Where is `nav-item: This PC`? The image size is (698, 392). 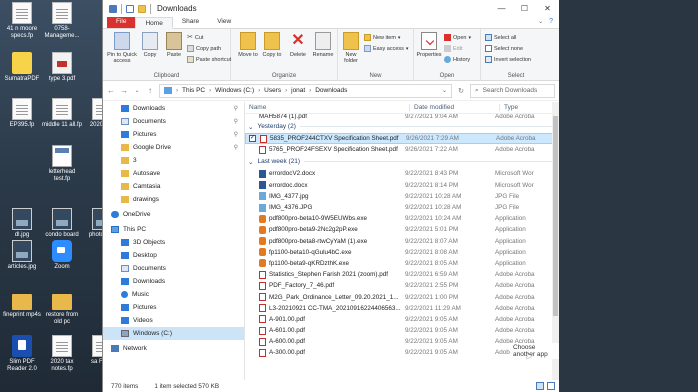 nav-item: This PC is located at coordinates (173, 229).